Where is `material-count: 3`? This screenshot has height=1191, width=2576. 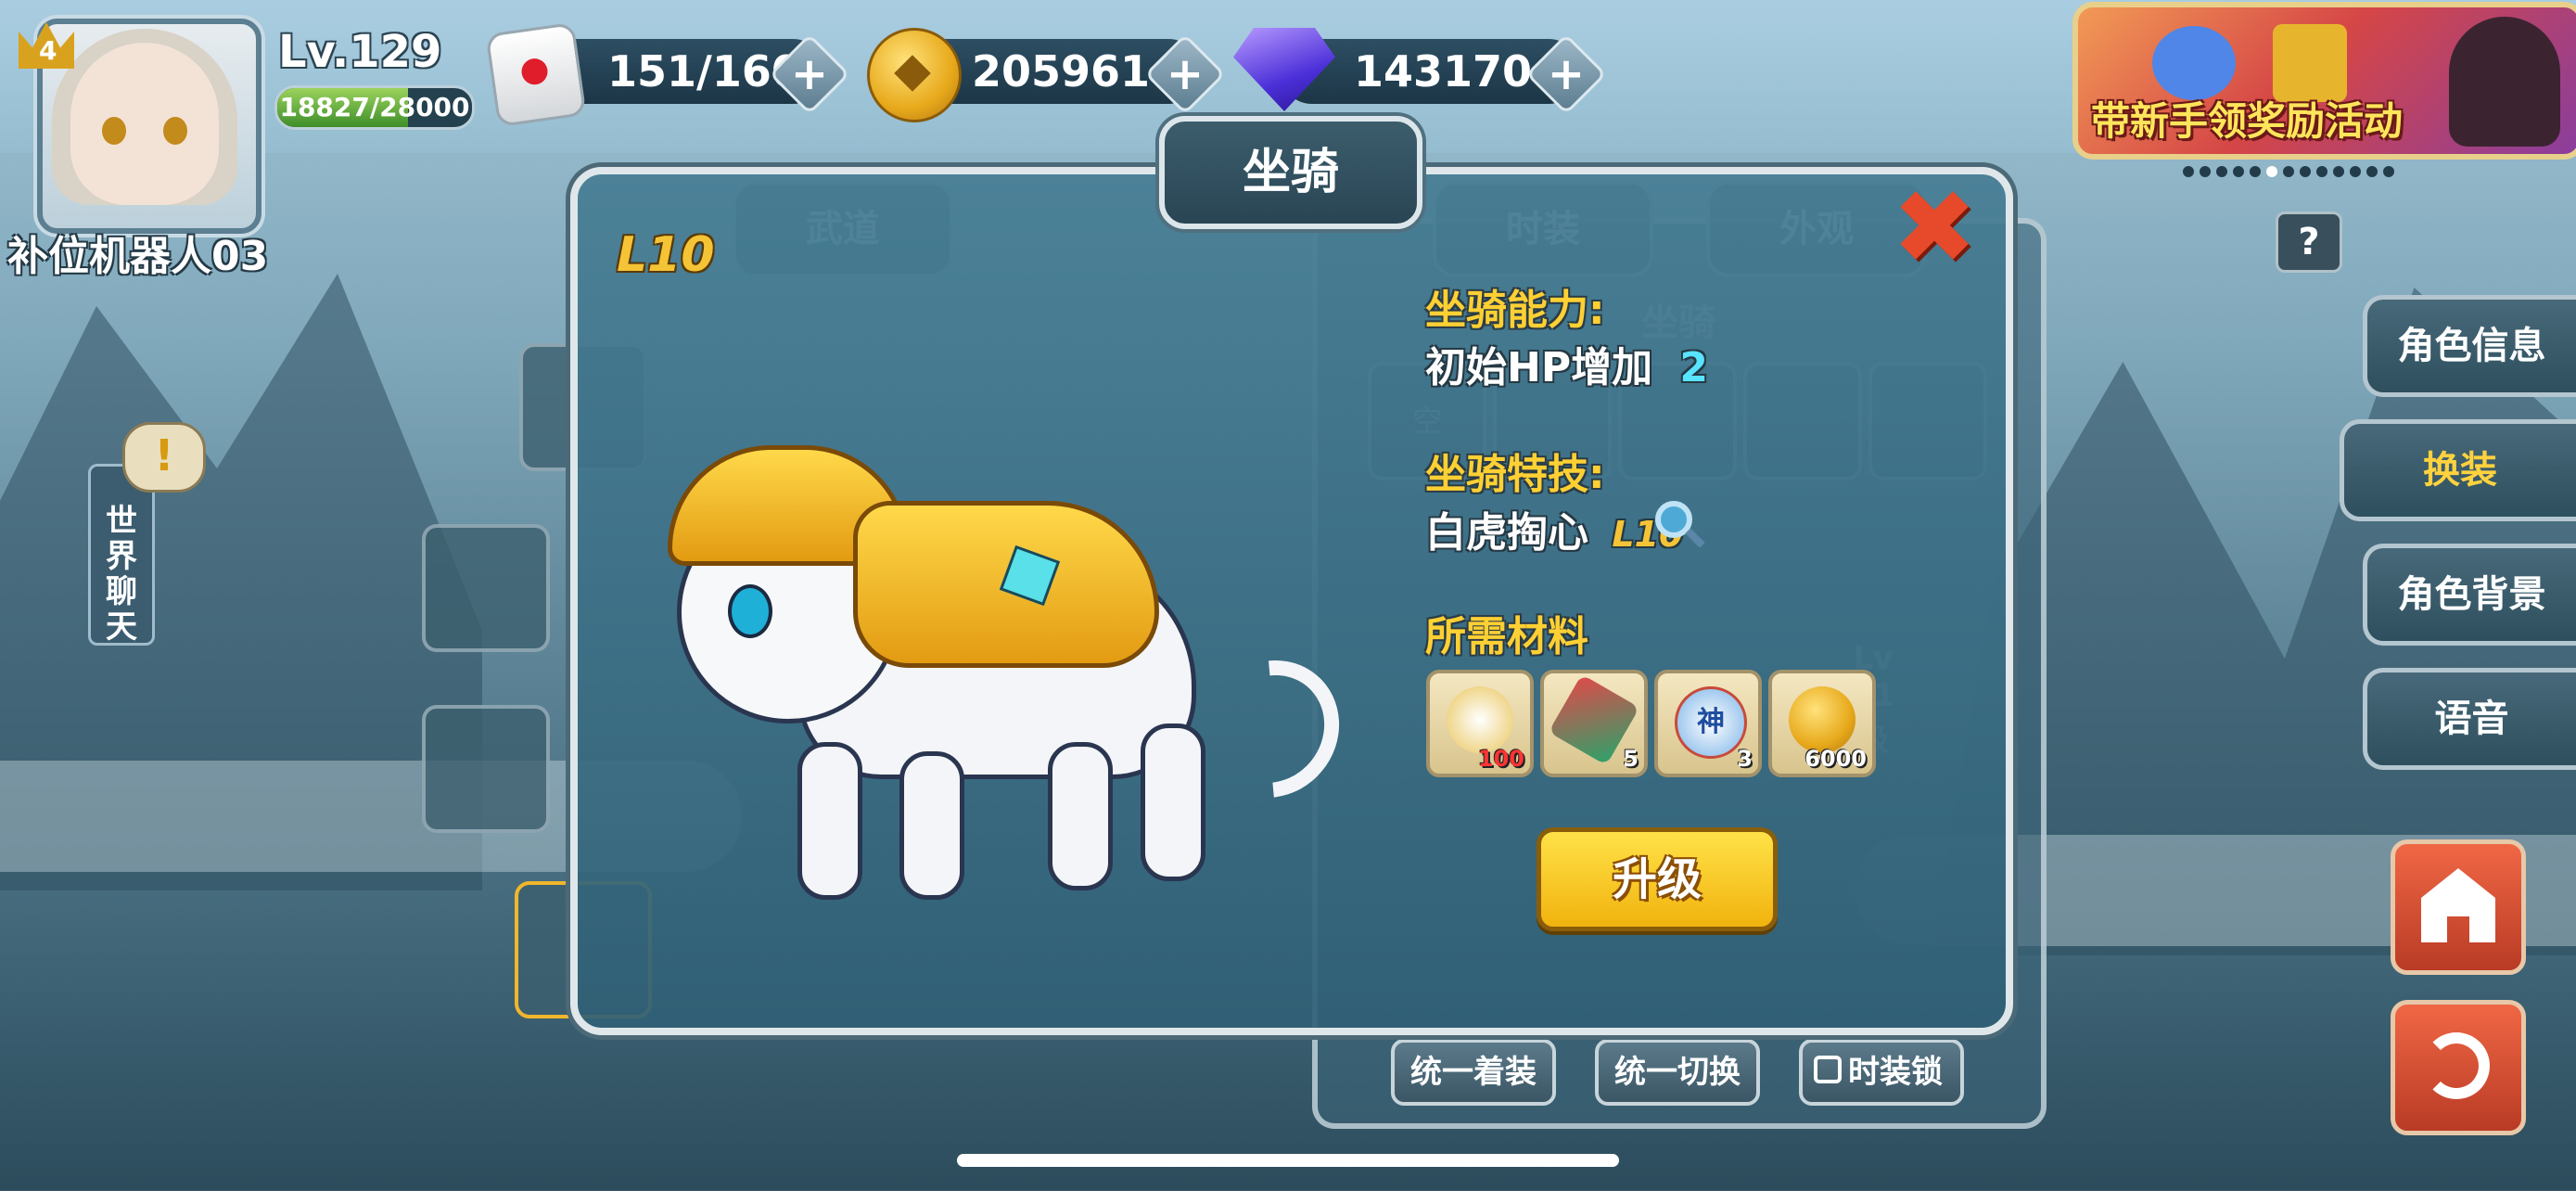 material-count: 3 is located at coordinates (1745, 759).